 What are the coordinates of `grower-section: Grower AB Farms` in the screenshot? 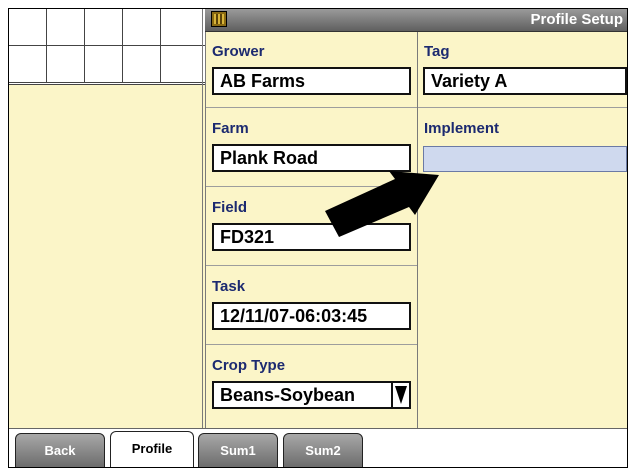 It's located at (311, 69).